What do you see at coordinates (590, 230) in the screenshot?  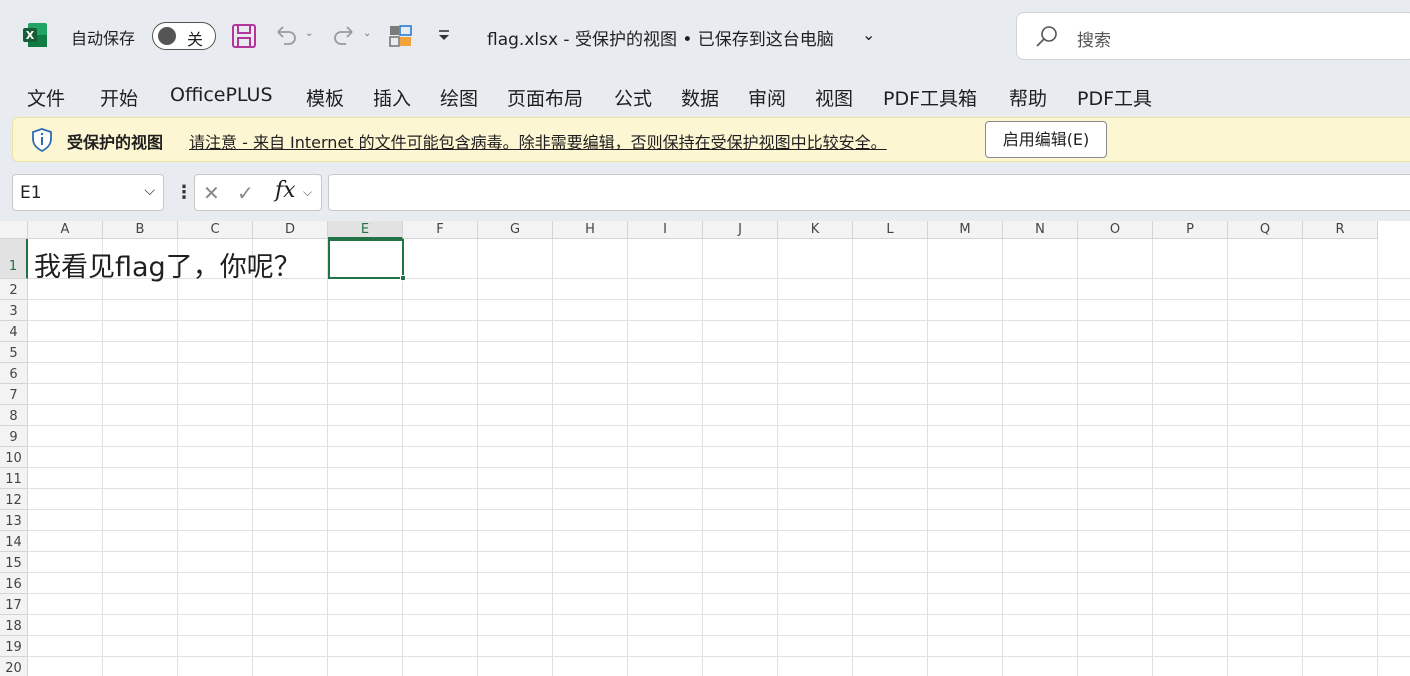 I see `column-header-h: H` at bounding box center [590, 230].